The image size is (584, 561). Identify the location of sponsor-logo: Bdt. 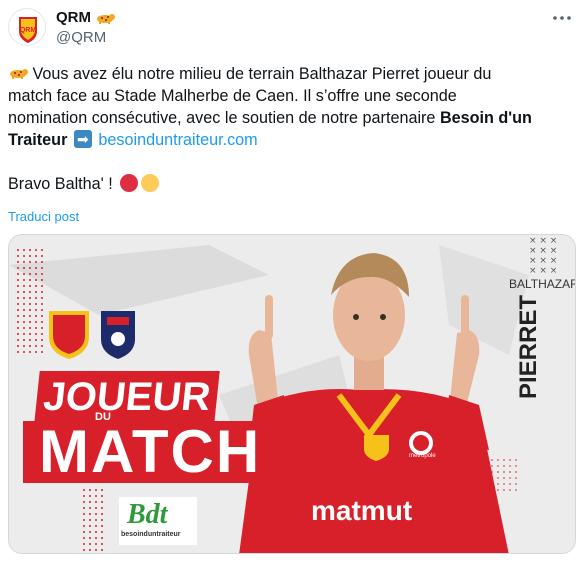
(147, 514).